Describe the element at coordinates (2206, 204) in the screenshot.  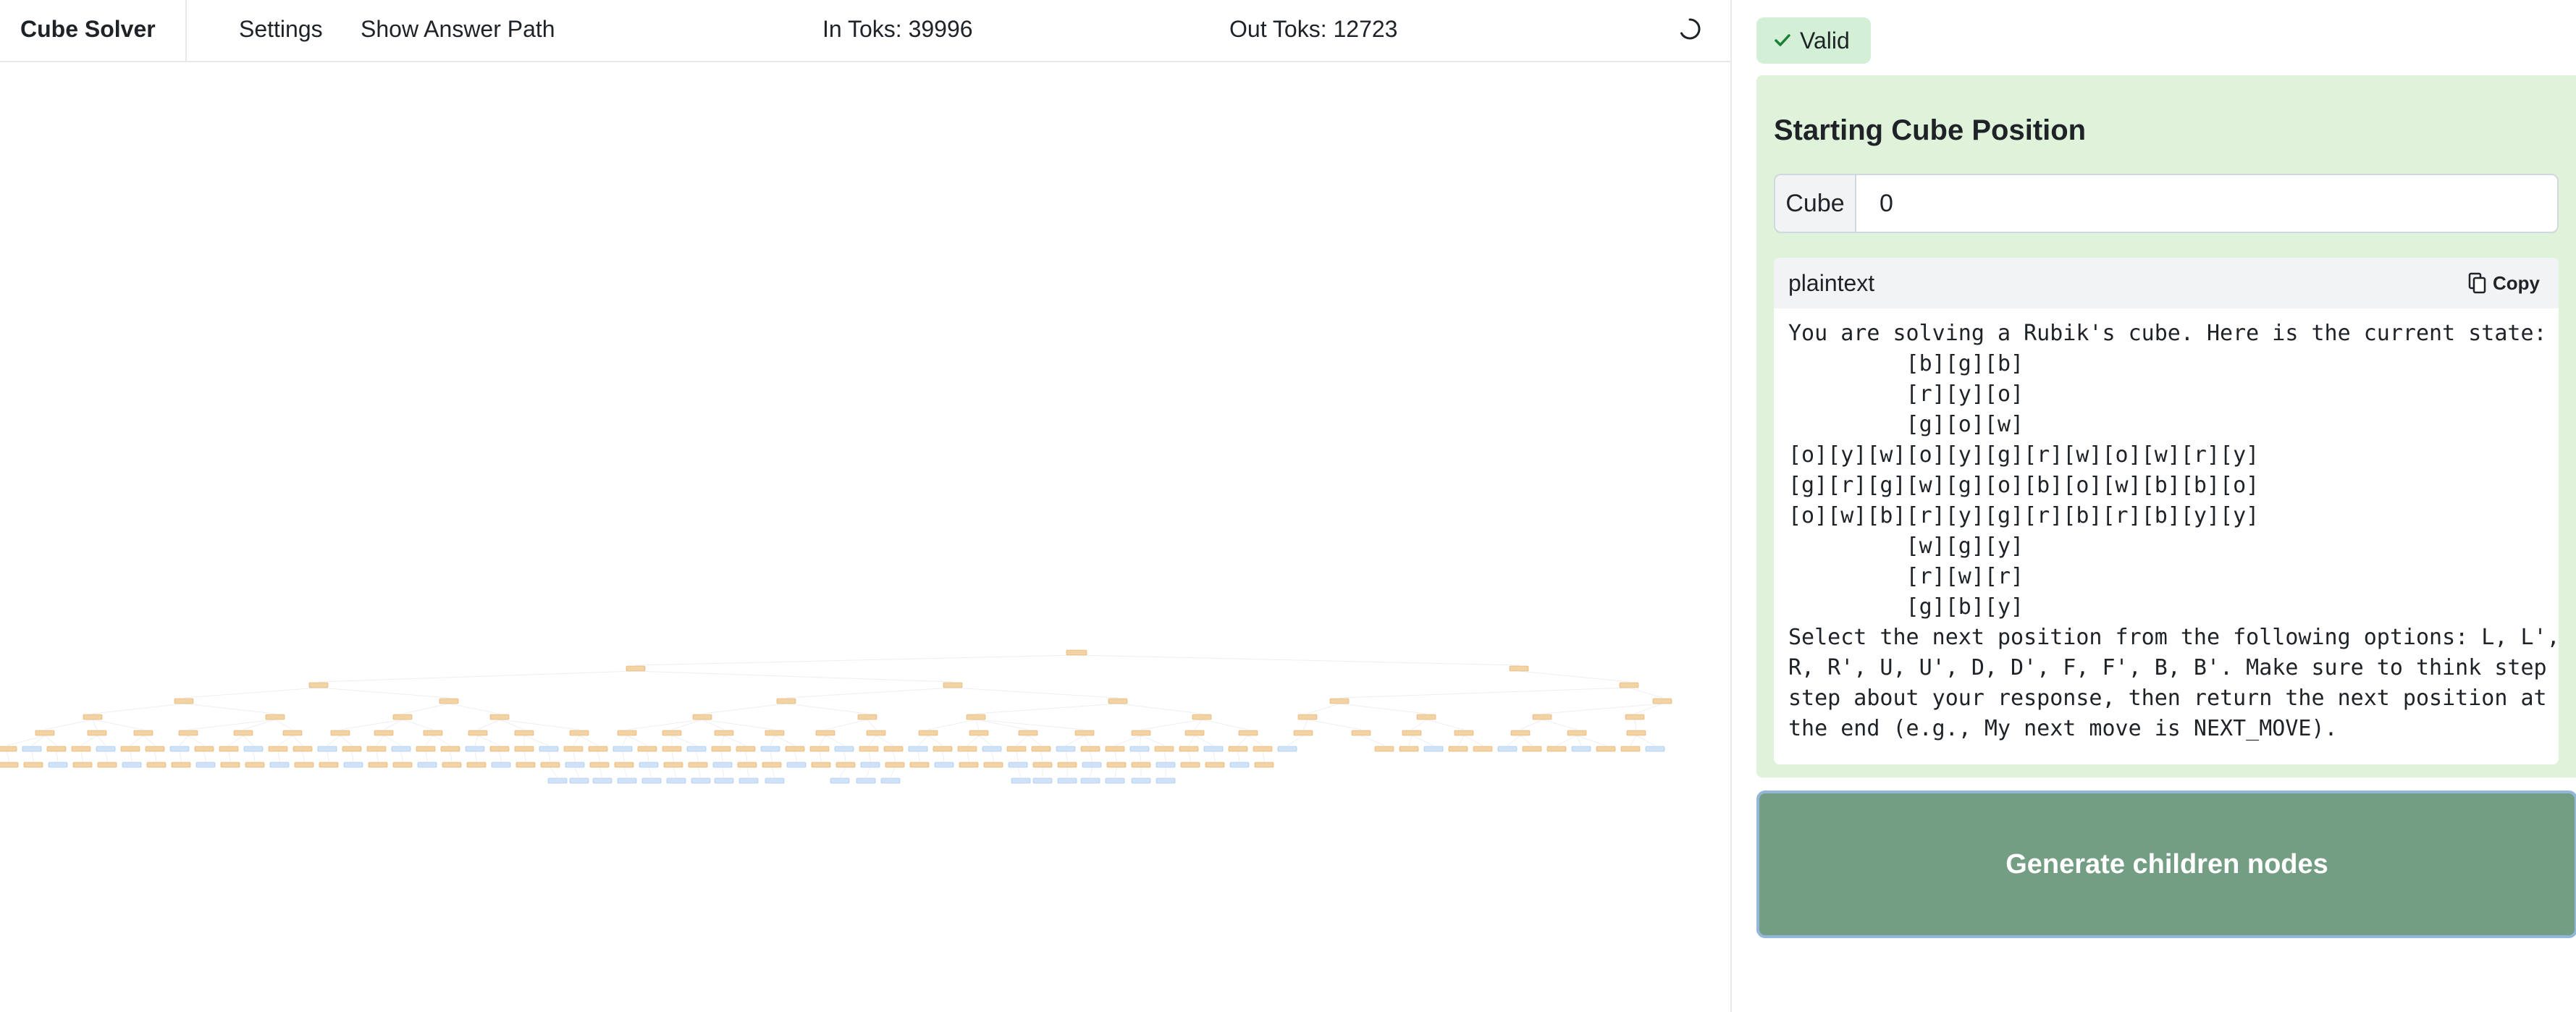
I see `cube-field` at that location.